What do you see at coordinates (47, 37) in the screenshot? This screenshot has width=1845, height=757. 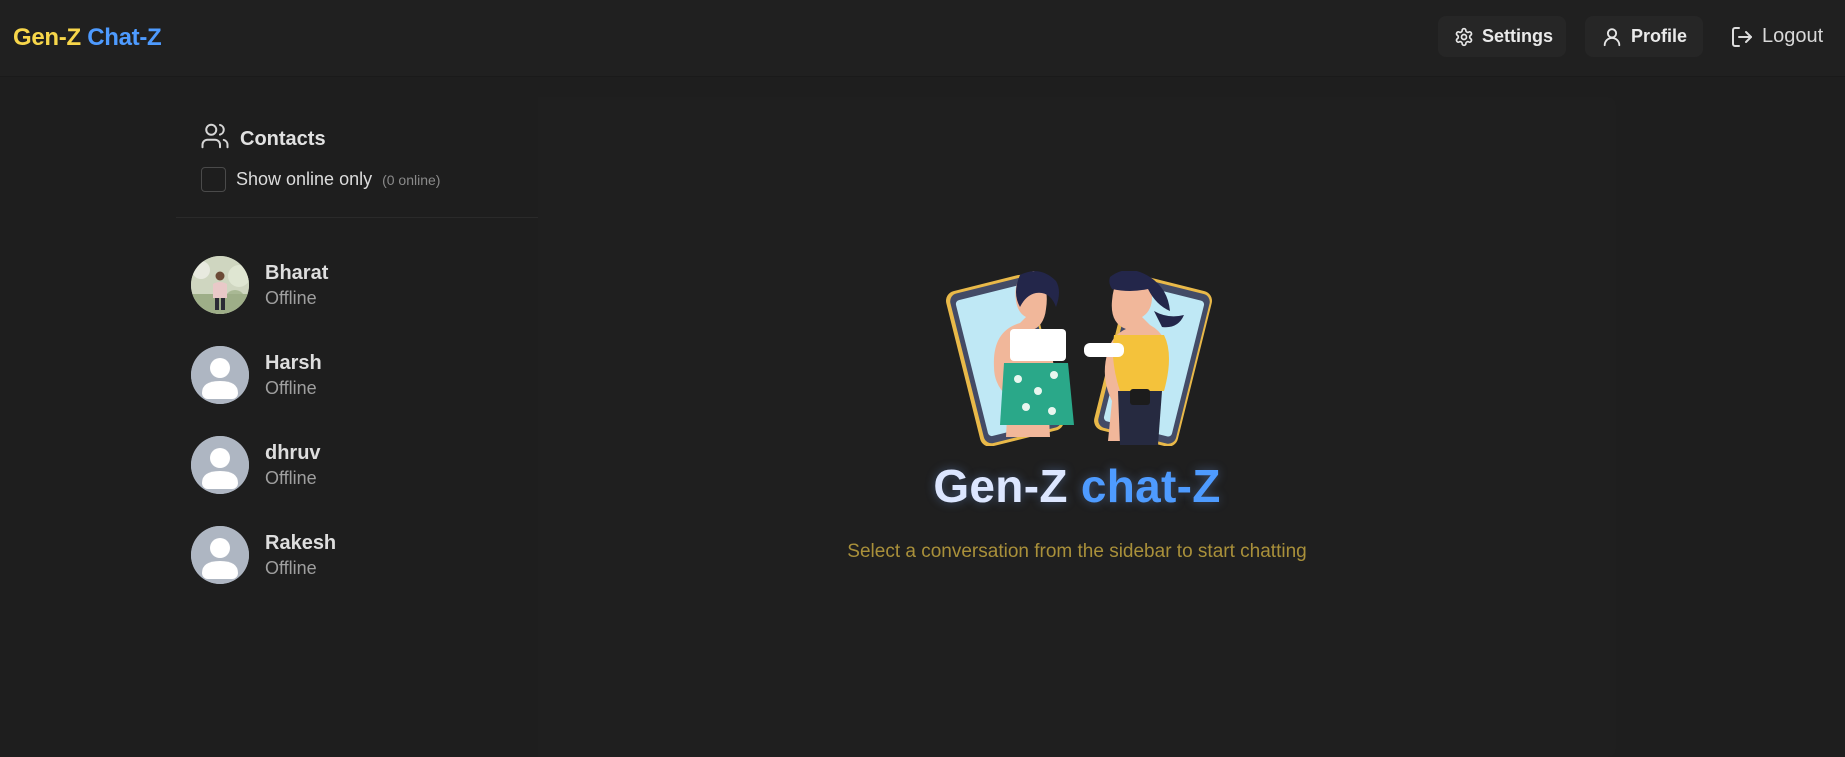 I see `logo-part-1: Gen-Z` at bounding box center [47, 37].